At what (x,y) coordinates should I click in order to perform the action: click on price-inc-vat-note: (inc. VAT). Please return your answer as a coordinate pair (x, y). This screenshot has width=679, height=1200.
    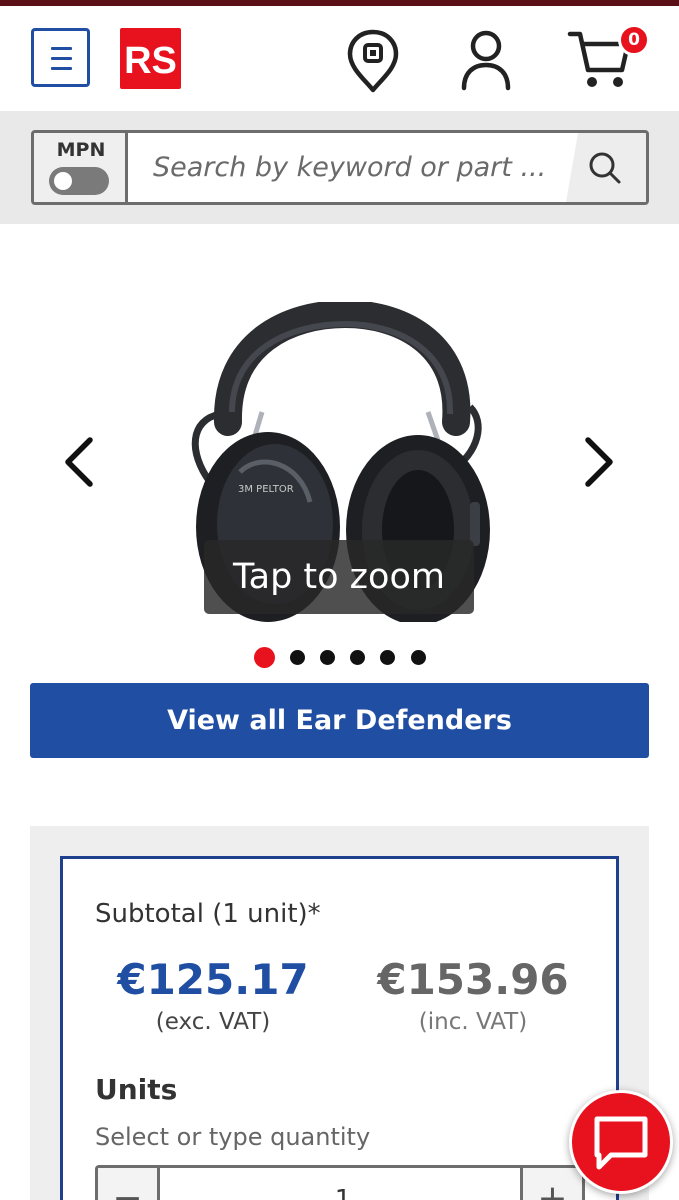
    Looking at the image, I should click on (473, 1022).